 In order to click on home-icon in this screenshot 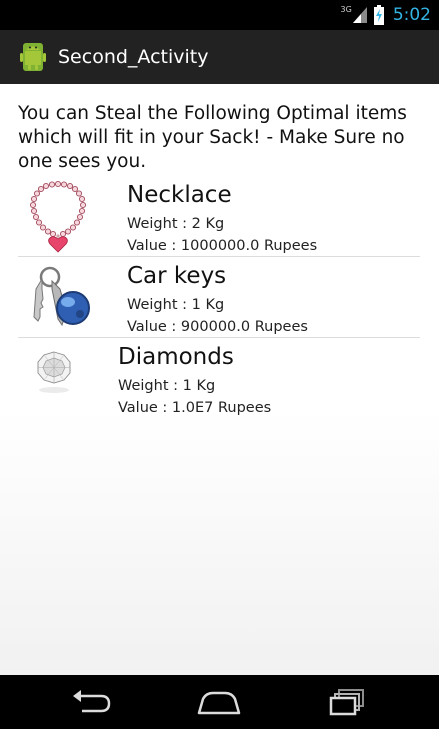, I will do `click(219, 702)`.